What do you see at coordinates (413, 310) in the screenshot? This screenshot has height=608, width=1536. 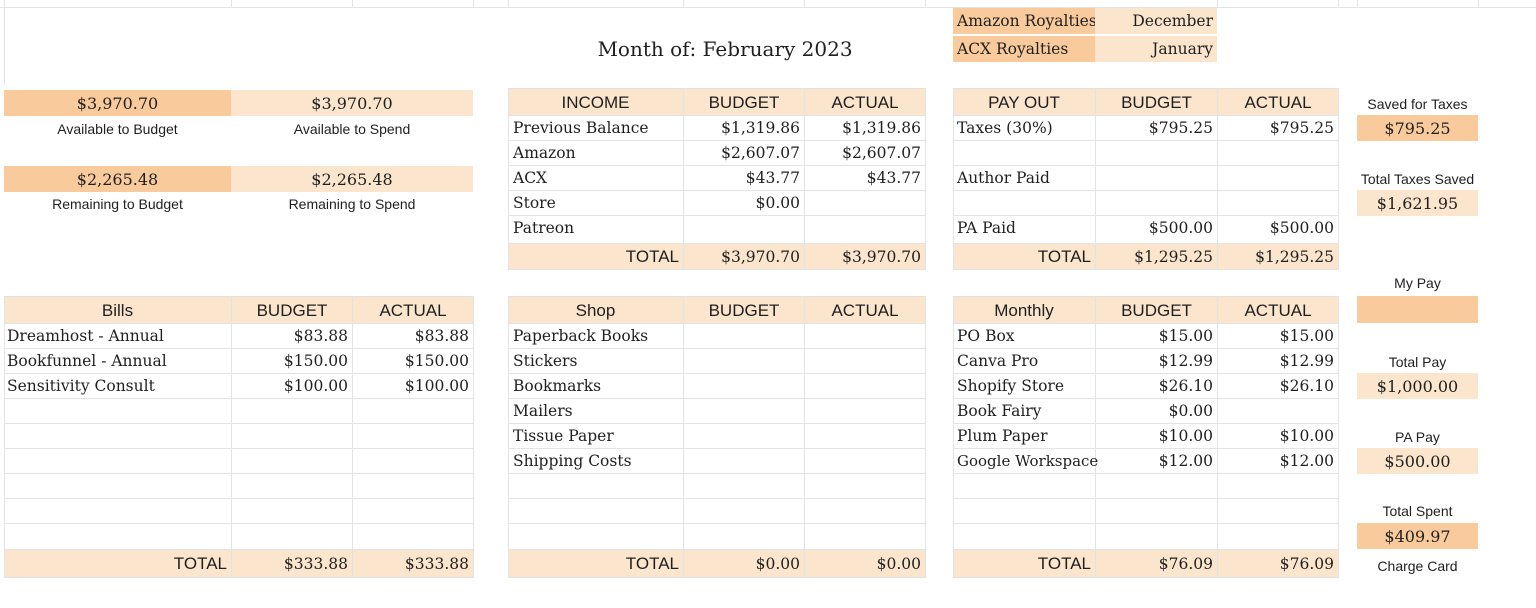 I see `bills-header-actual: ACTUAL` at bounding box center [413, 310].